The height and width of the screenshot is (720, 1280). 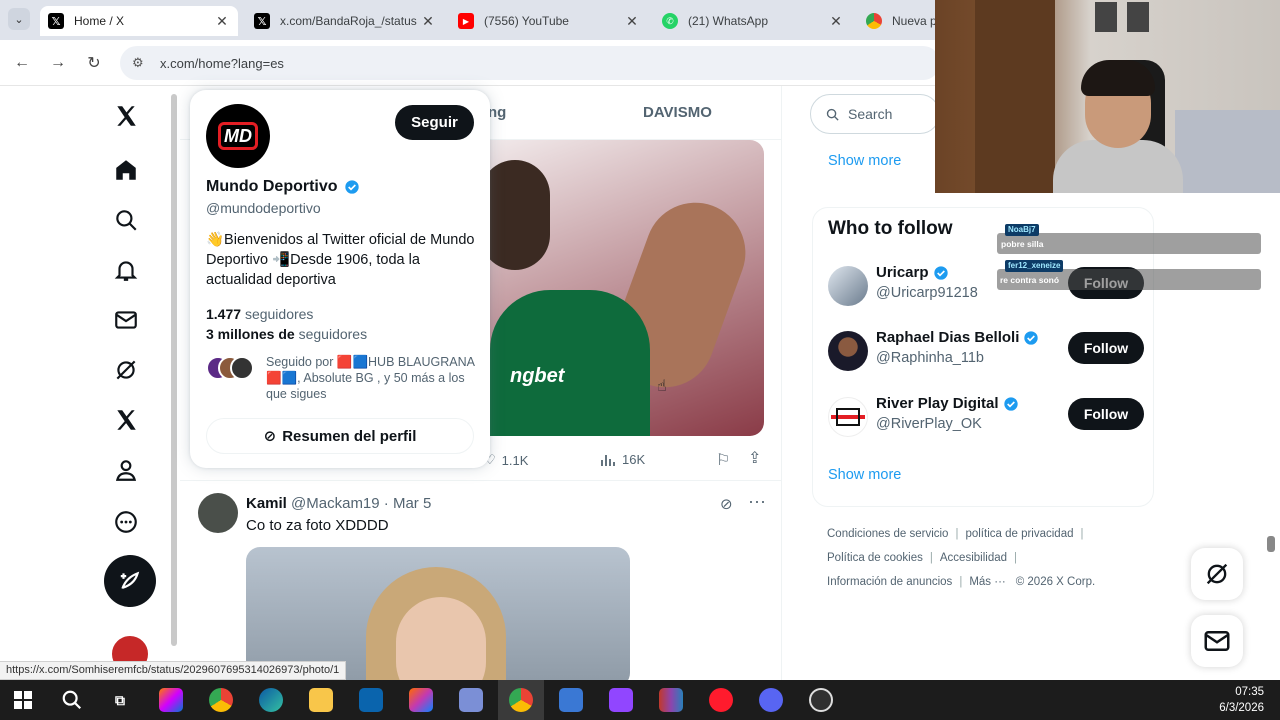 I want to click on suggestion-name: Raphael Dias Belloli, so click(x=947, y=337).